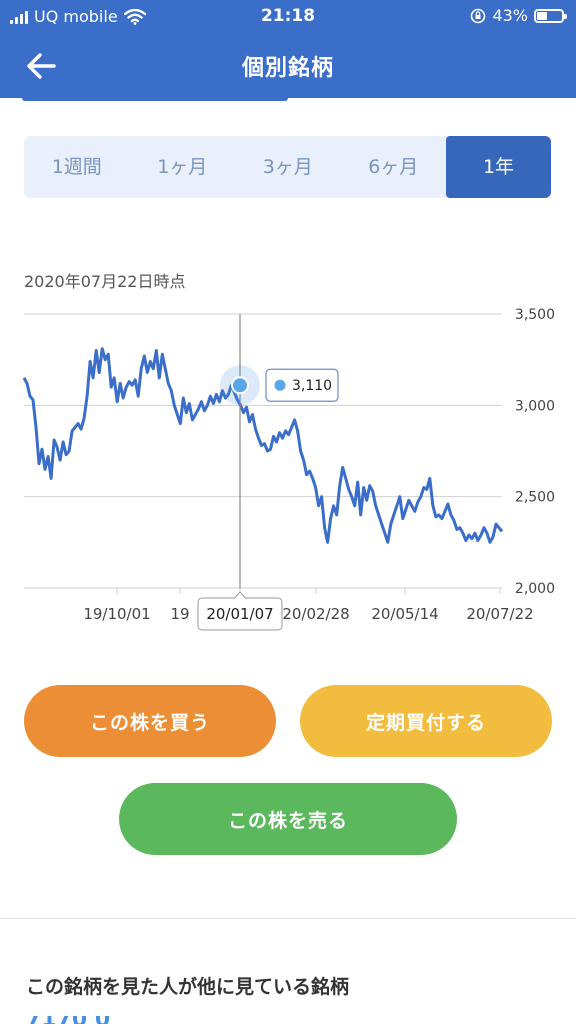  Describe the element at coordinates (404, 614) in the screenshot. I see `x-tick-label: 20/05/14` at that location.